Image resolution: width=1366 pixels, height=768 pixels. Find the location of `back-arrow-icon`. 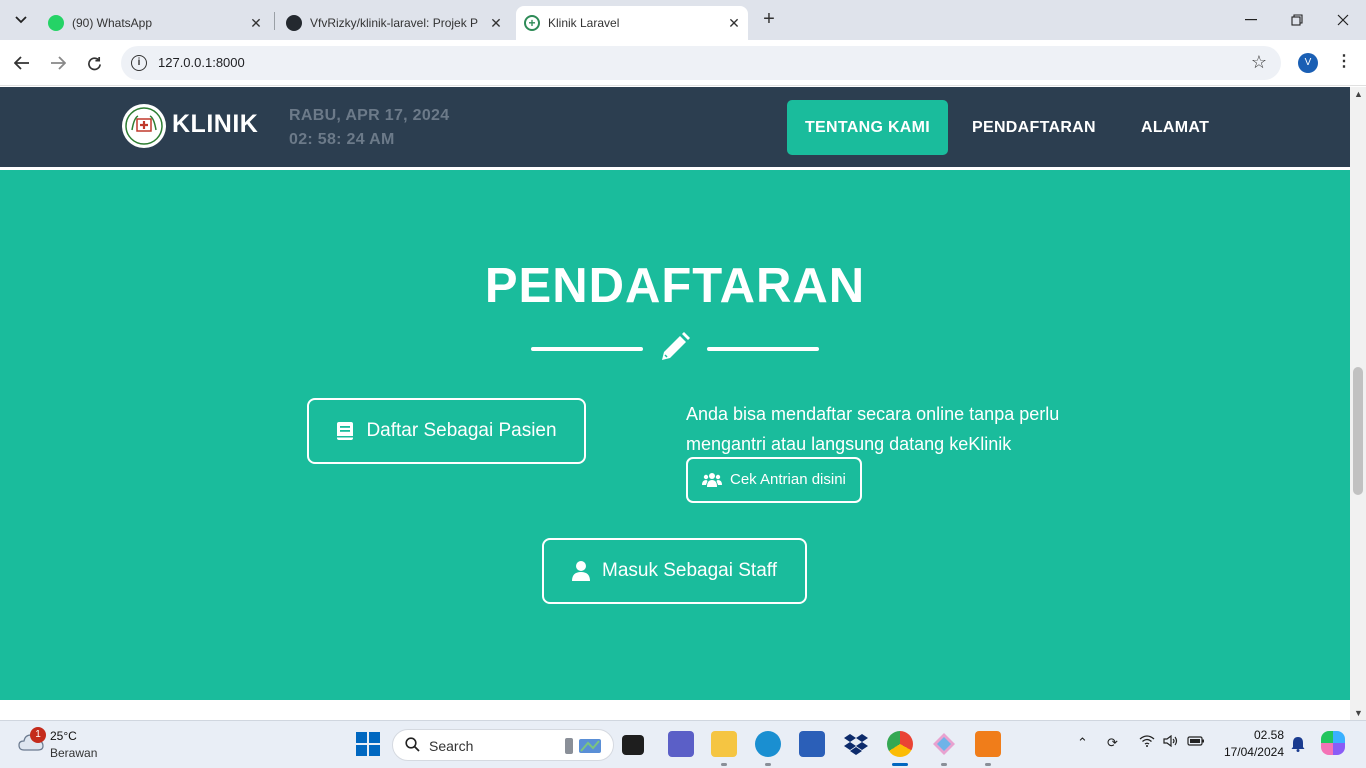

back-arrow-icon is located at coordinates (21, 63).